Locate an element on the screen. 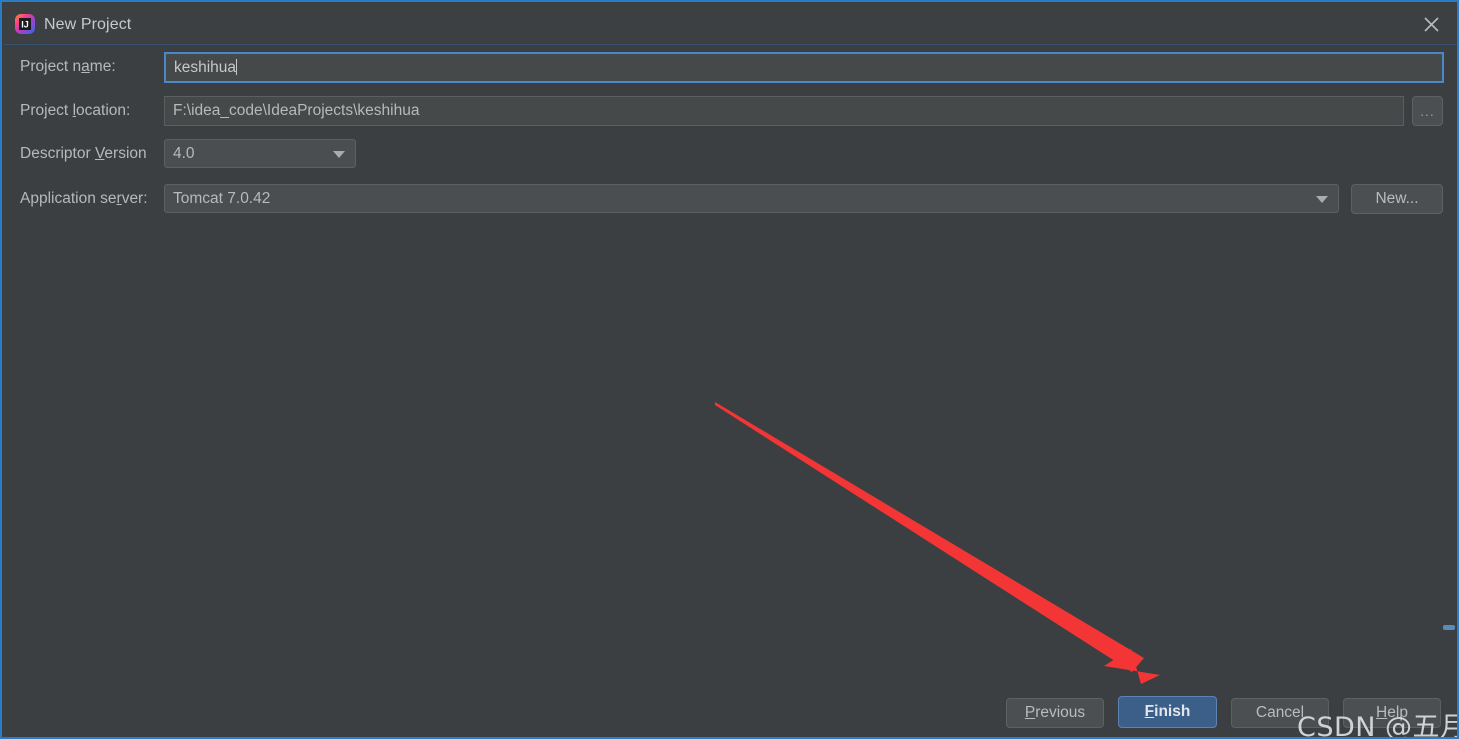  project-name-value: keshihua is located at coordinates (205, 67).